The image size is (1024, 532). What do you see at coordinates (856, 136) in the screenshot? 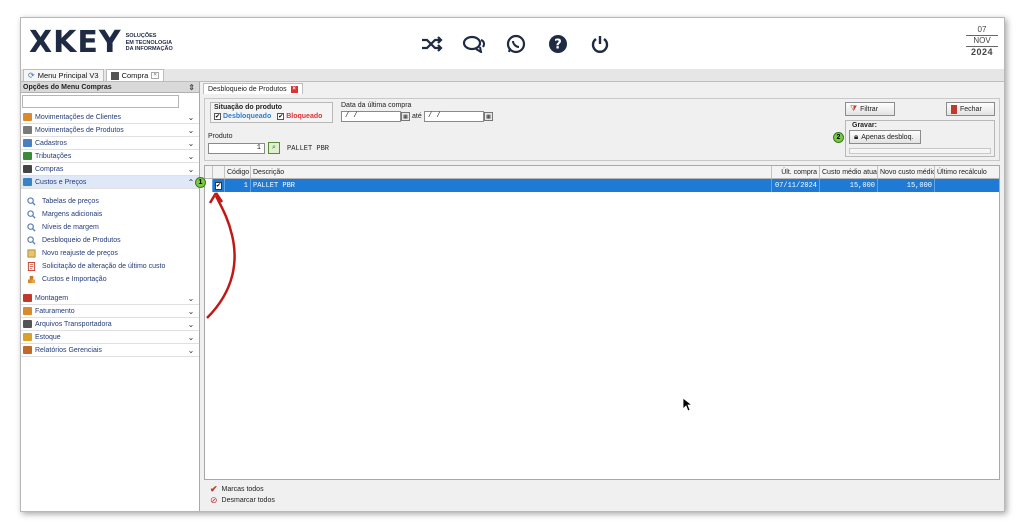
I see `lock-icon: 🔒︎` at bounding box center [856, 136].